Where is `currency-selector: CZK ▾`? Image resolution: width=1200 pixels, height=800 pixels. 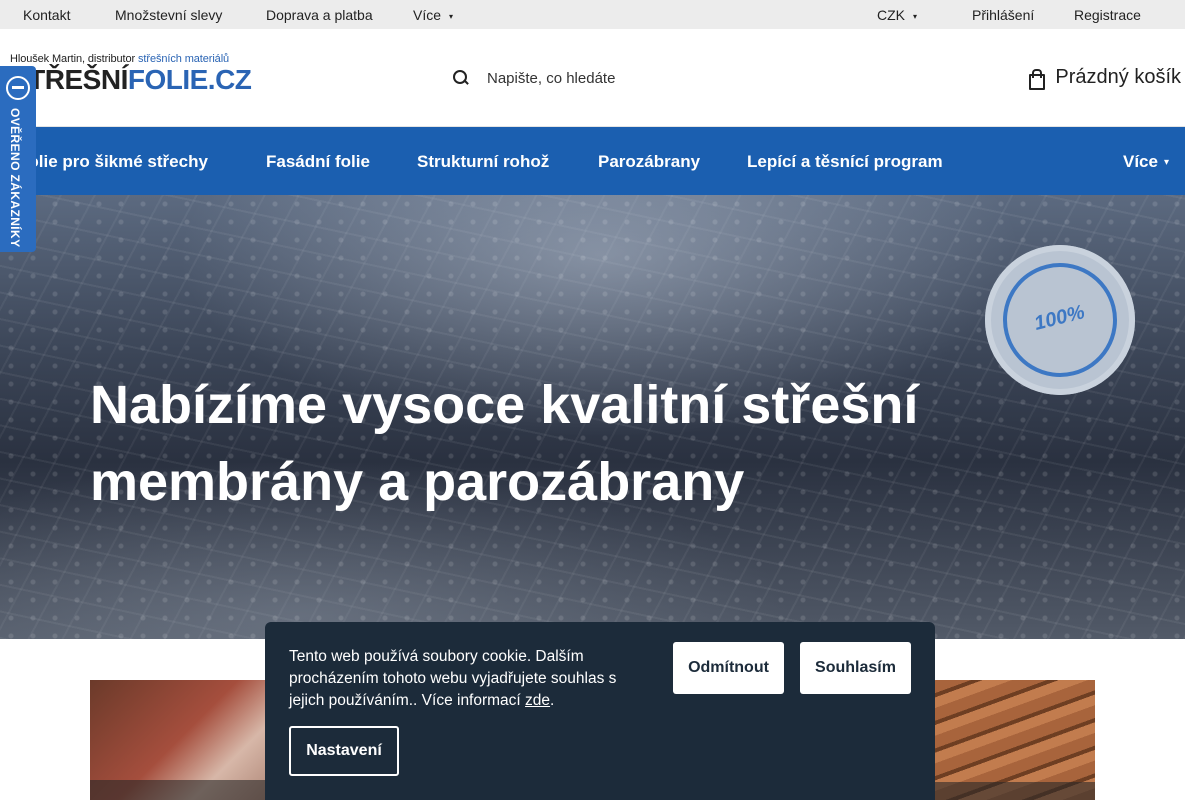
currency-selector: CZK ▾ is located at coordinates (897, 15).